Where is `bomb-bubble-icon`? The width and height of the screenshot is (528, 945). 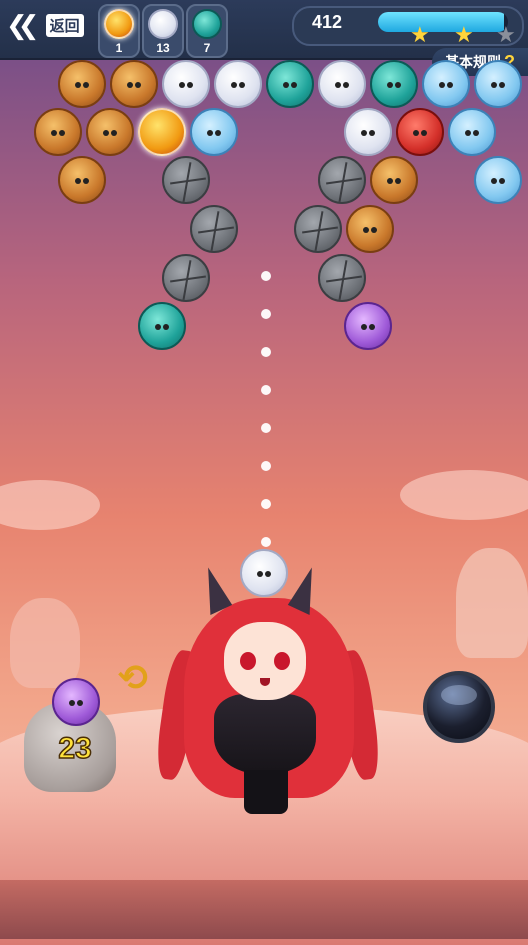 bomb-bubble-icon is located at coordinates (459, 707).